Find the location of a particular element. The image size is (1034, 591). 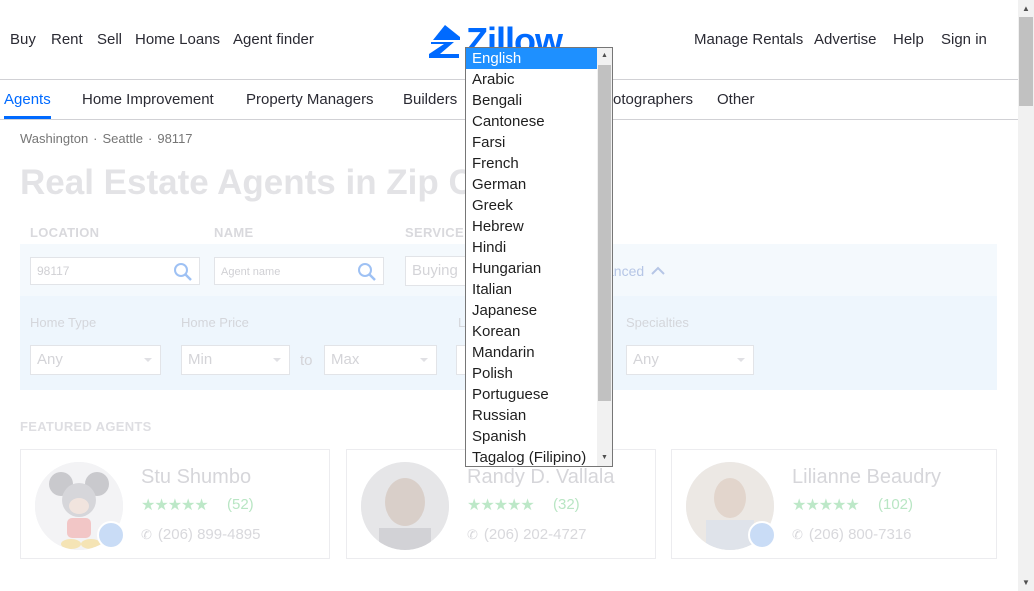

price-max-value: Max is located at coordinates (345, 359).